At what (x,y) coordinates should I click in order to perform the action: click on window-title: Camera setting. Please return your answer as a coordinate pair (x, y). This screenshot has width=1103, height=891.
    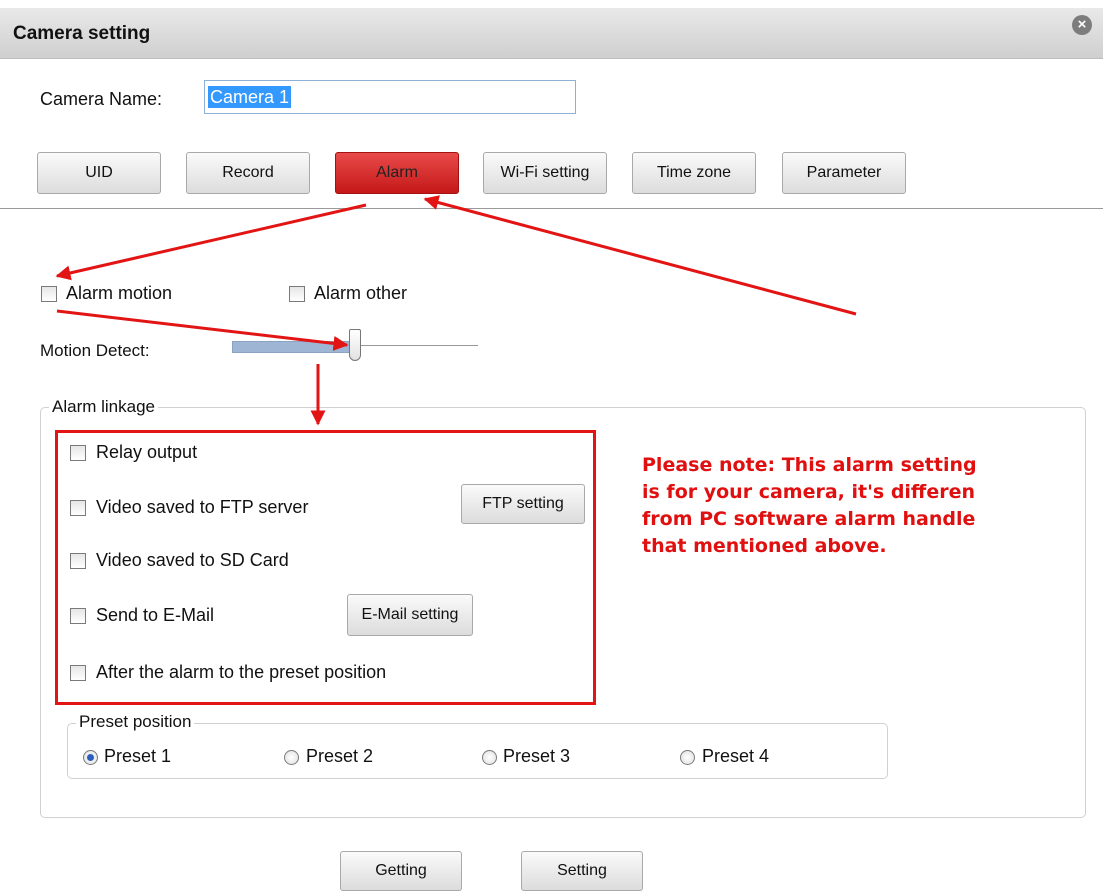
    Looking at the image, I should click on (82, 33).